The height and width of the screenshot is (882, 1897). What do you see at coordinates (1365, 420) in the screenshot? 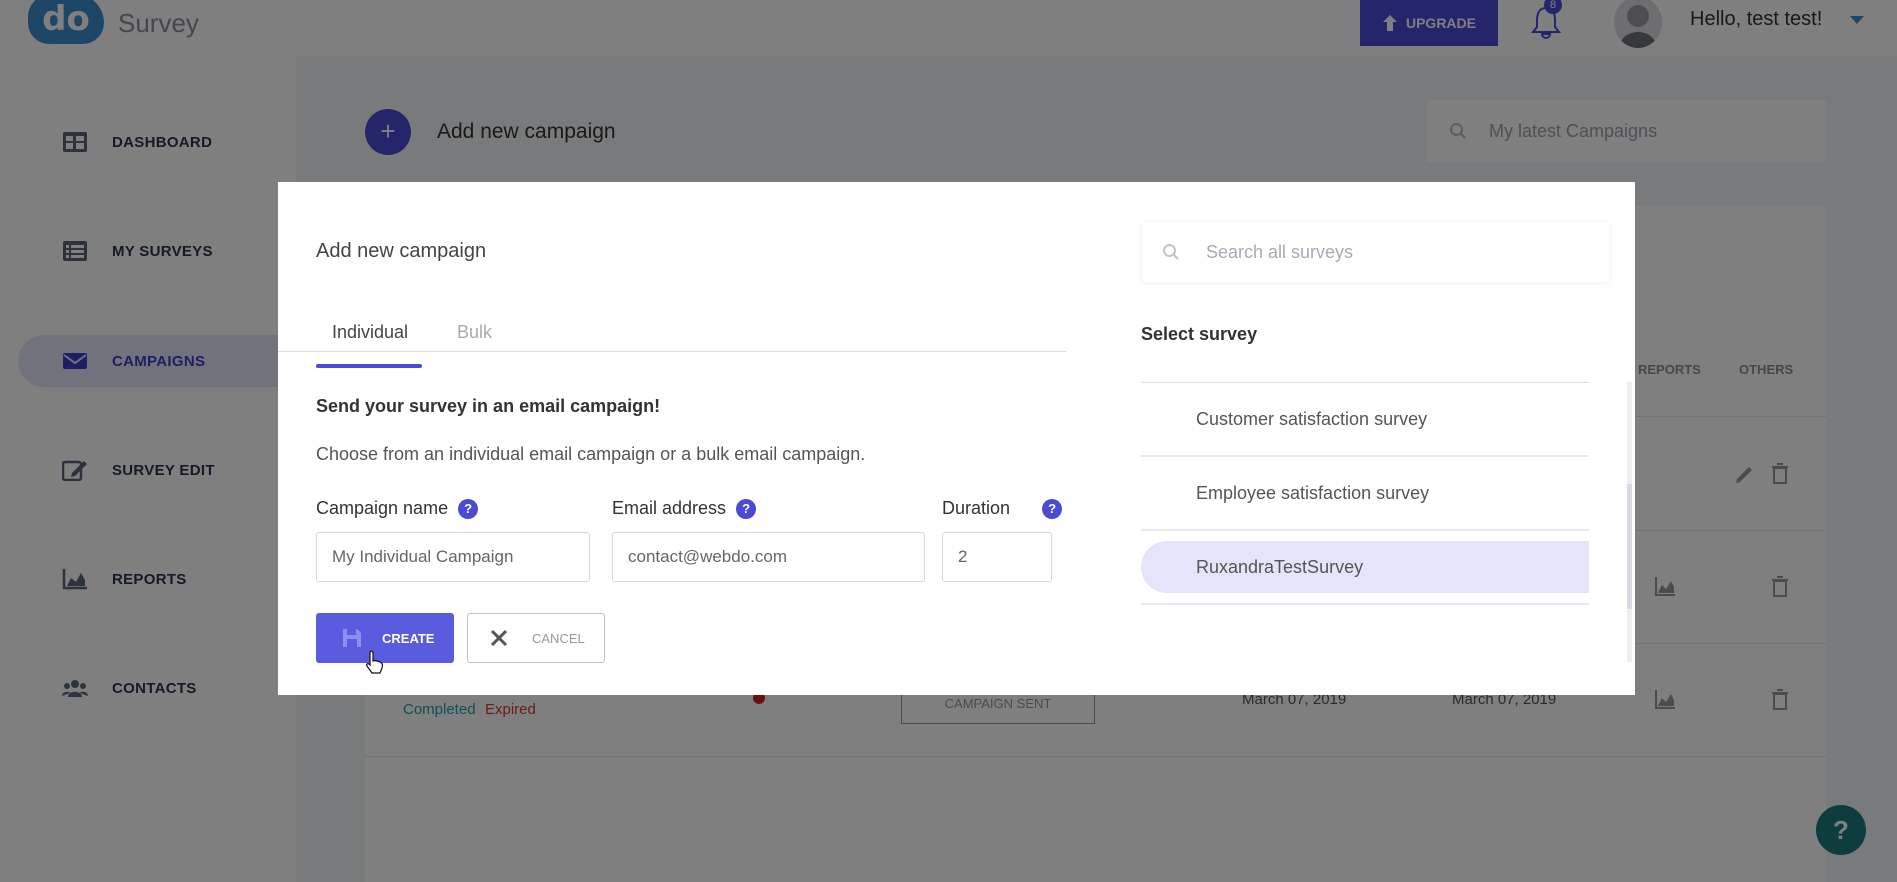
I see `list-item: Customer satisfaction survey` at bounding box center [1365, 420].